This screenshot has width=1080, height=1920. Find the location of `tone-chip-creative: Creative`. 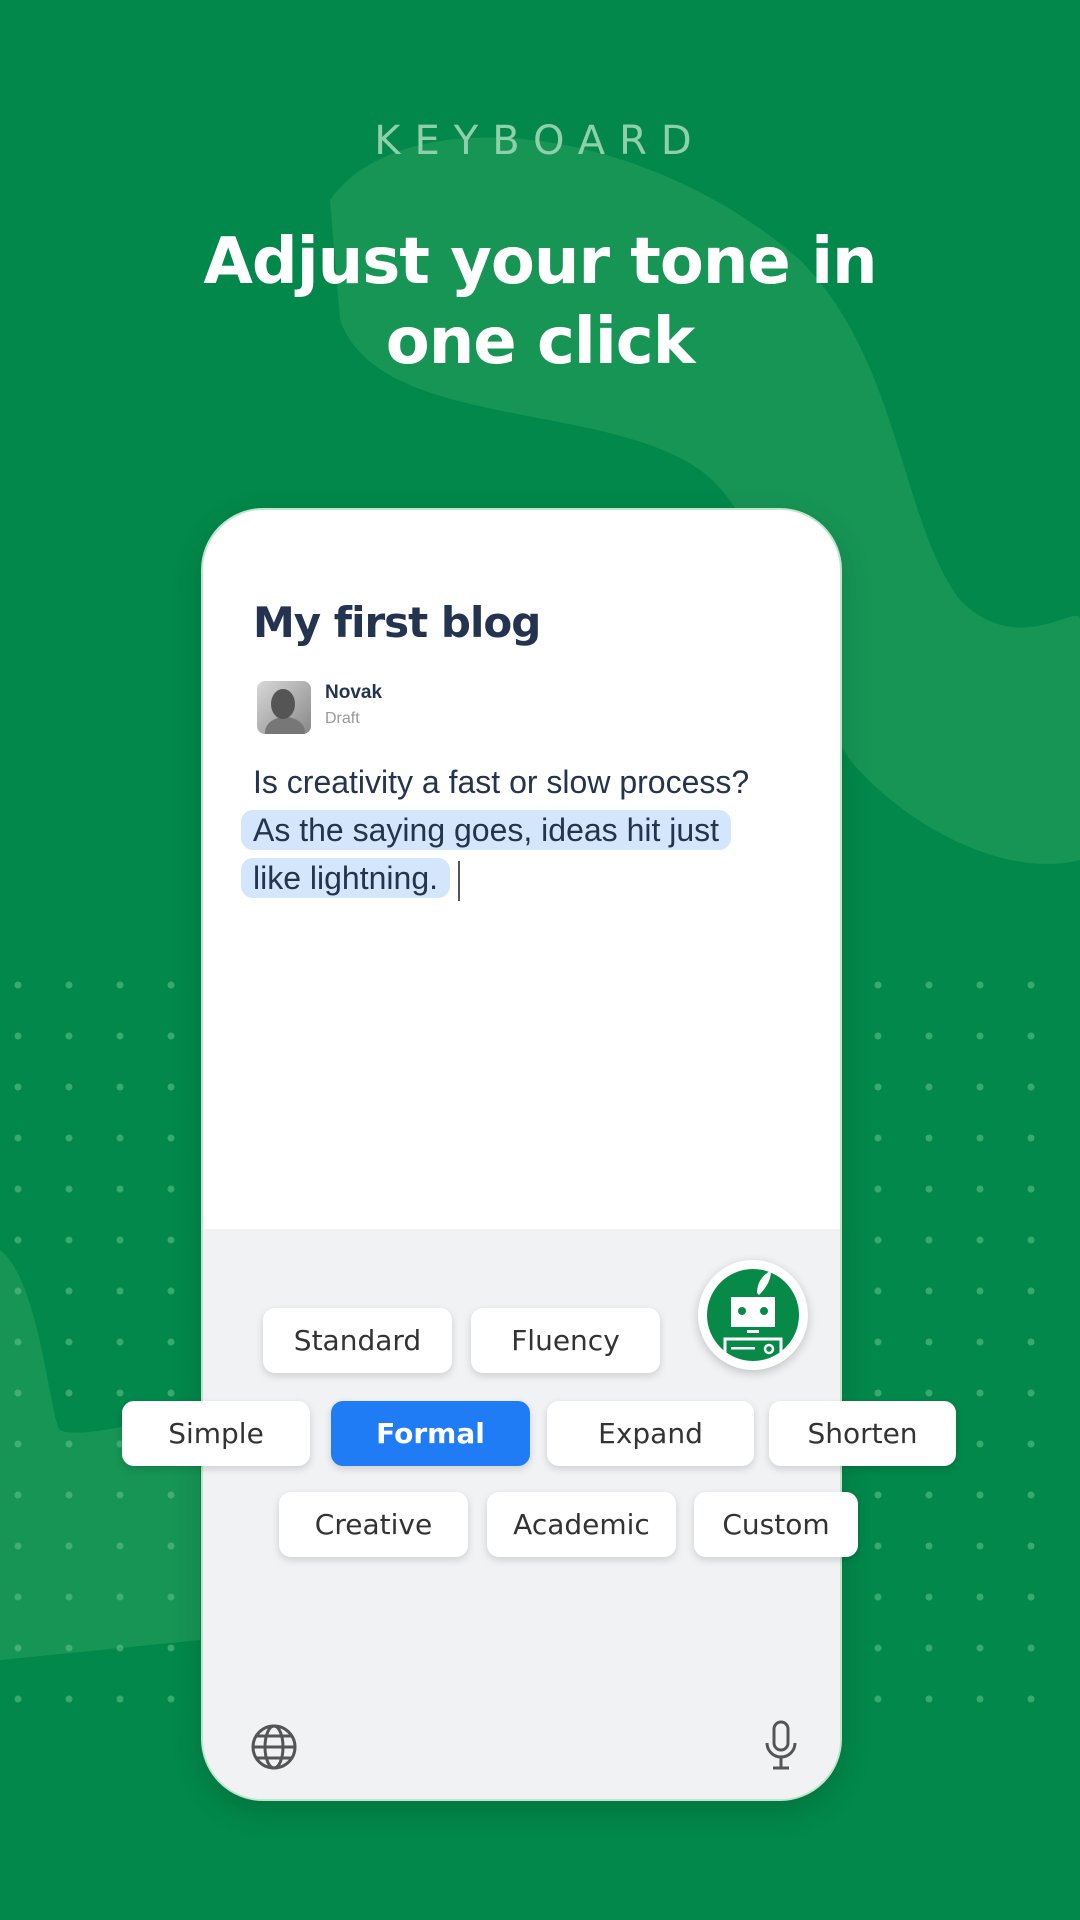

tone-chip-creative: Creative is located at coordinates (373, 1524).